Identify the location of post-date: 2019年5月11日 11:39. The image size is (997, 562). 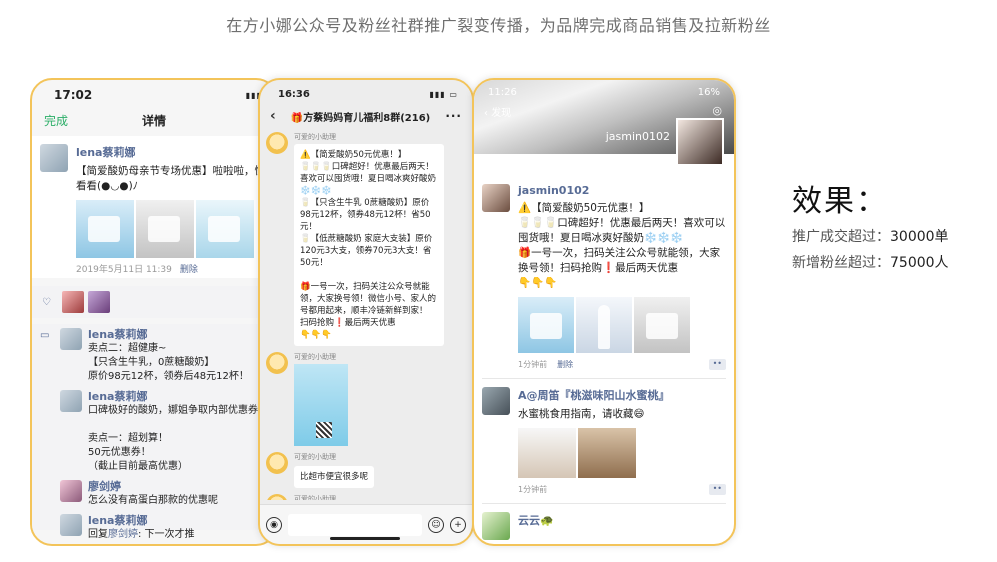
(124, 270).